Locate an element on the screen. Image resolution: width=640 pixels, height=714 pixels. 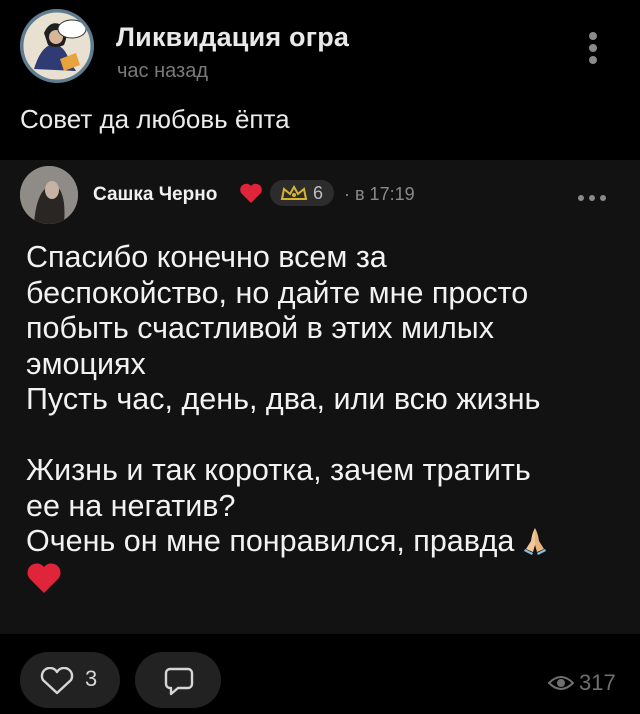
heart-emoji is located at coordinates (44, 577).